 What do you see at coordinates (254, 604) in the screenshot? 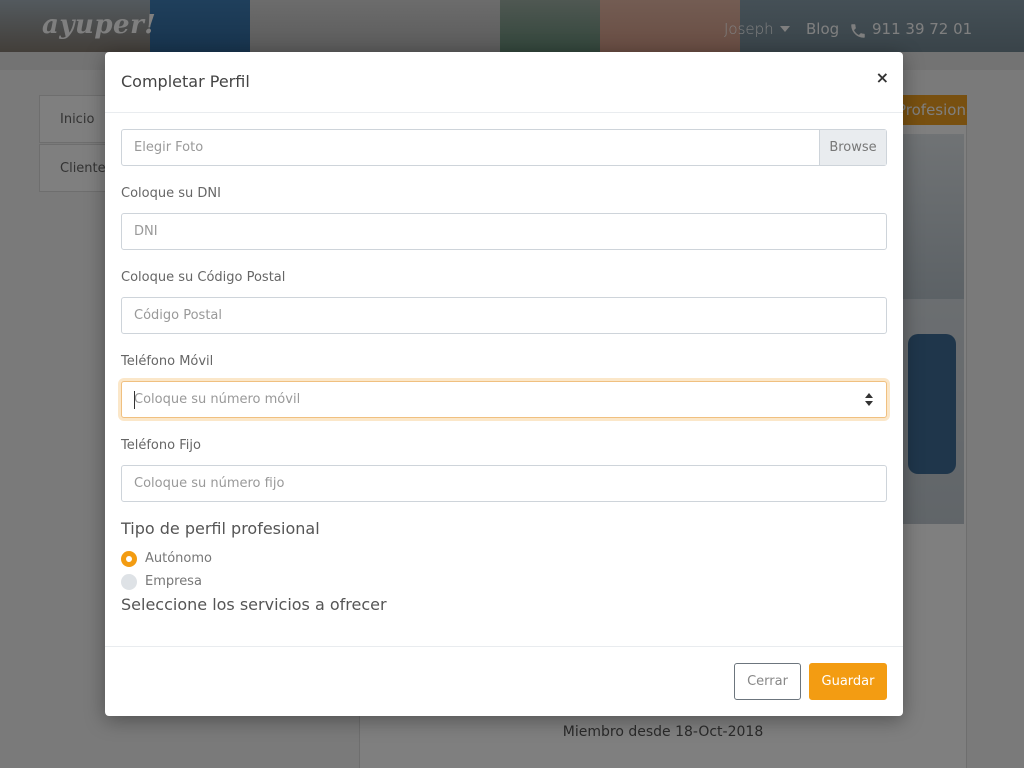
I see `services-title: Seleccione los servicios a ofrecer` at bounding box center [254, 604].